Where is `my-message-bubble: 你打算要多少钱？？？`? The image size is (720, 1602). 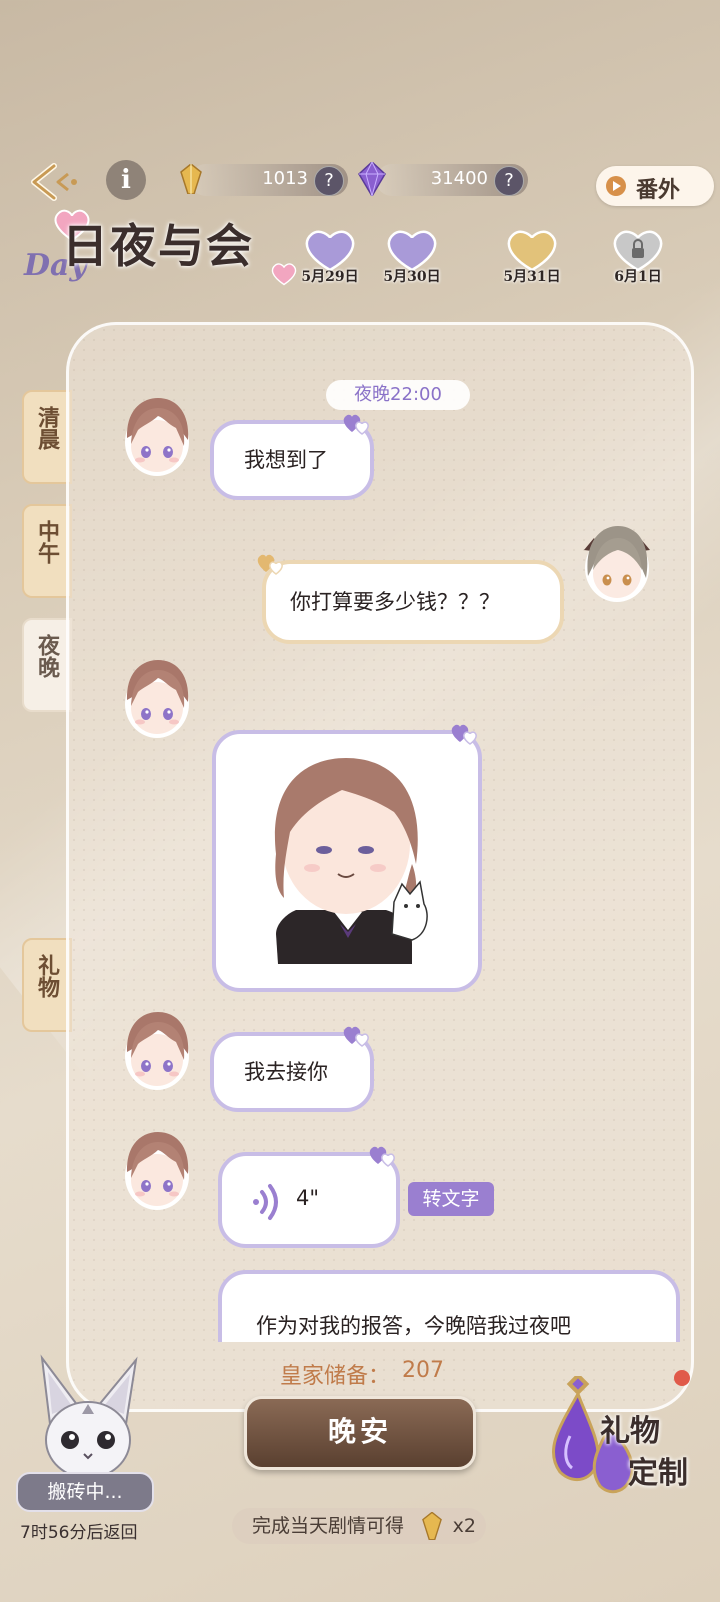
my-message-bubble: 你打算要多少钱？？？ is located at coordinates (413, 602).